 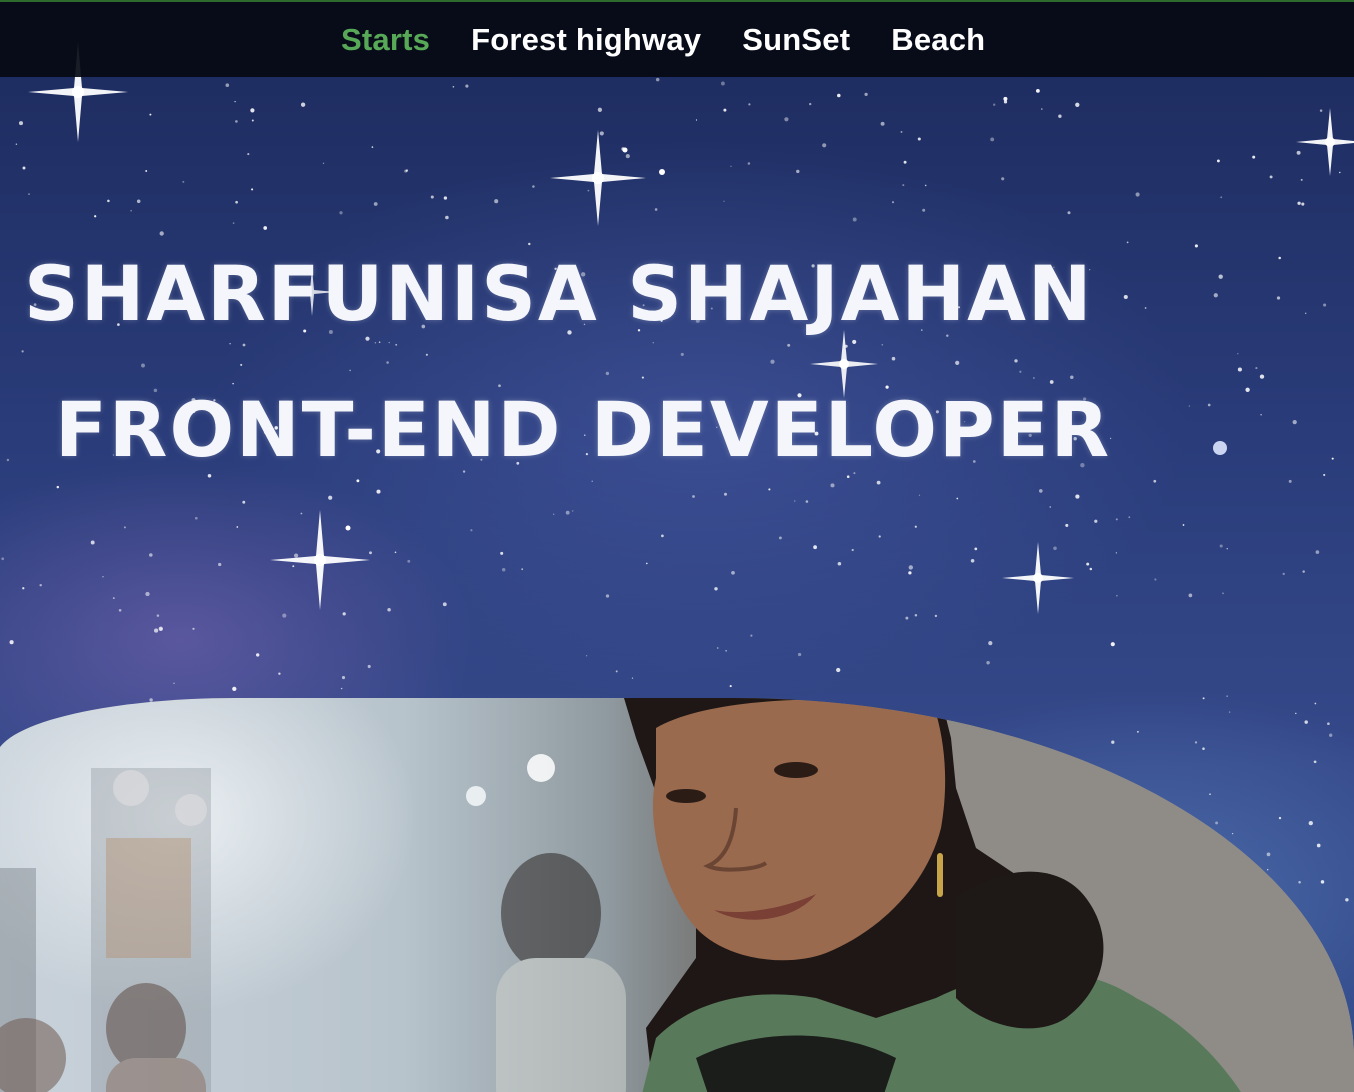 I want to click on nav-list: Starts Forest highway SunSet Beach, so click(x=663, y=40).